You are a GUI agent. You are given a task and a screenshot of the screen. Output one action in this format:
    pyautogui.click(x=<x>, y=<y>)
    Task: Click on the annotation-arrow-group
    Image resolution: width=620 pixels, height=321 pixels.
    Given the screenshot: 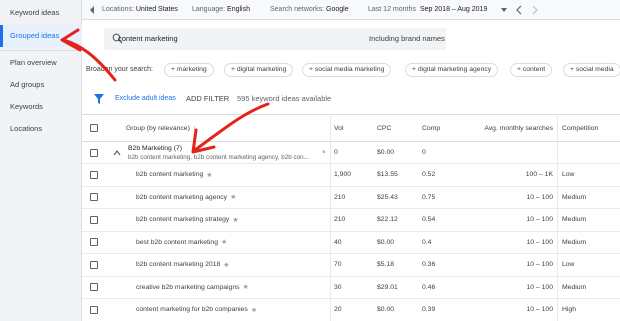 What is the action you would take?
    pyautogui.click(x=231, y=127)
    